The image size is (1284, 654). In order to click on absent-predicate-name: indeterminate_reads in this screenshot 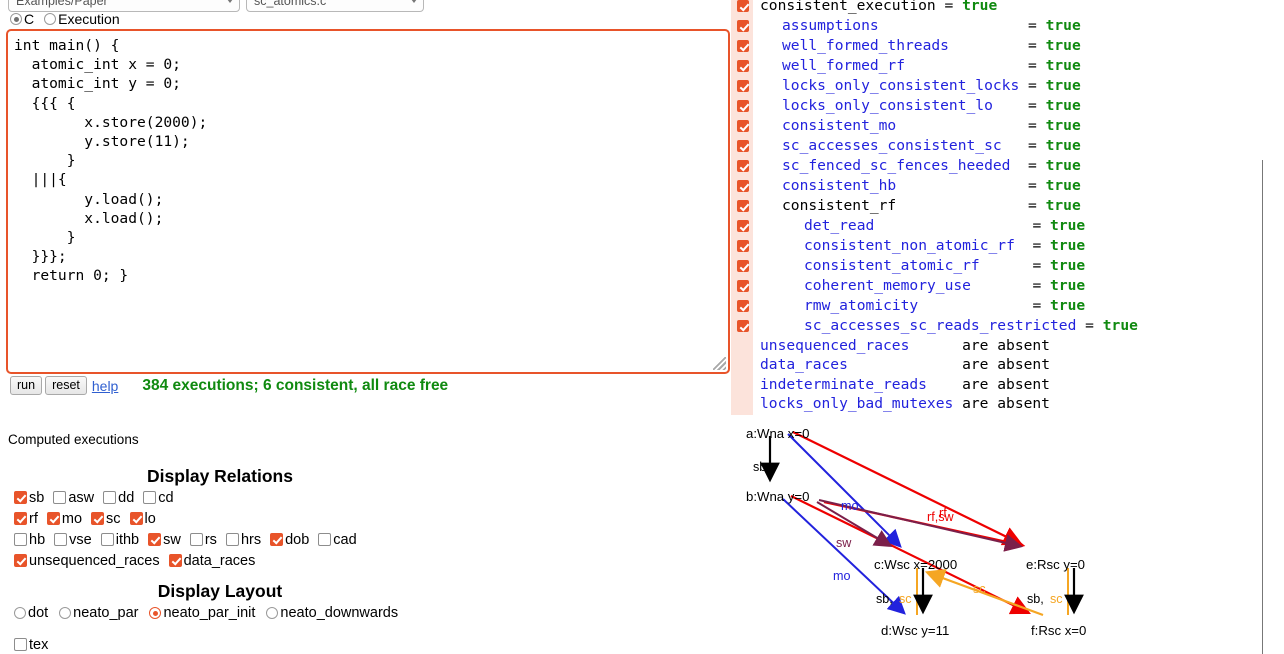, I will do `click(843, 385)`.